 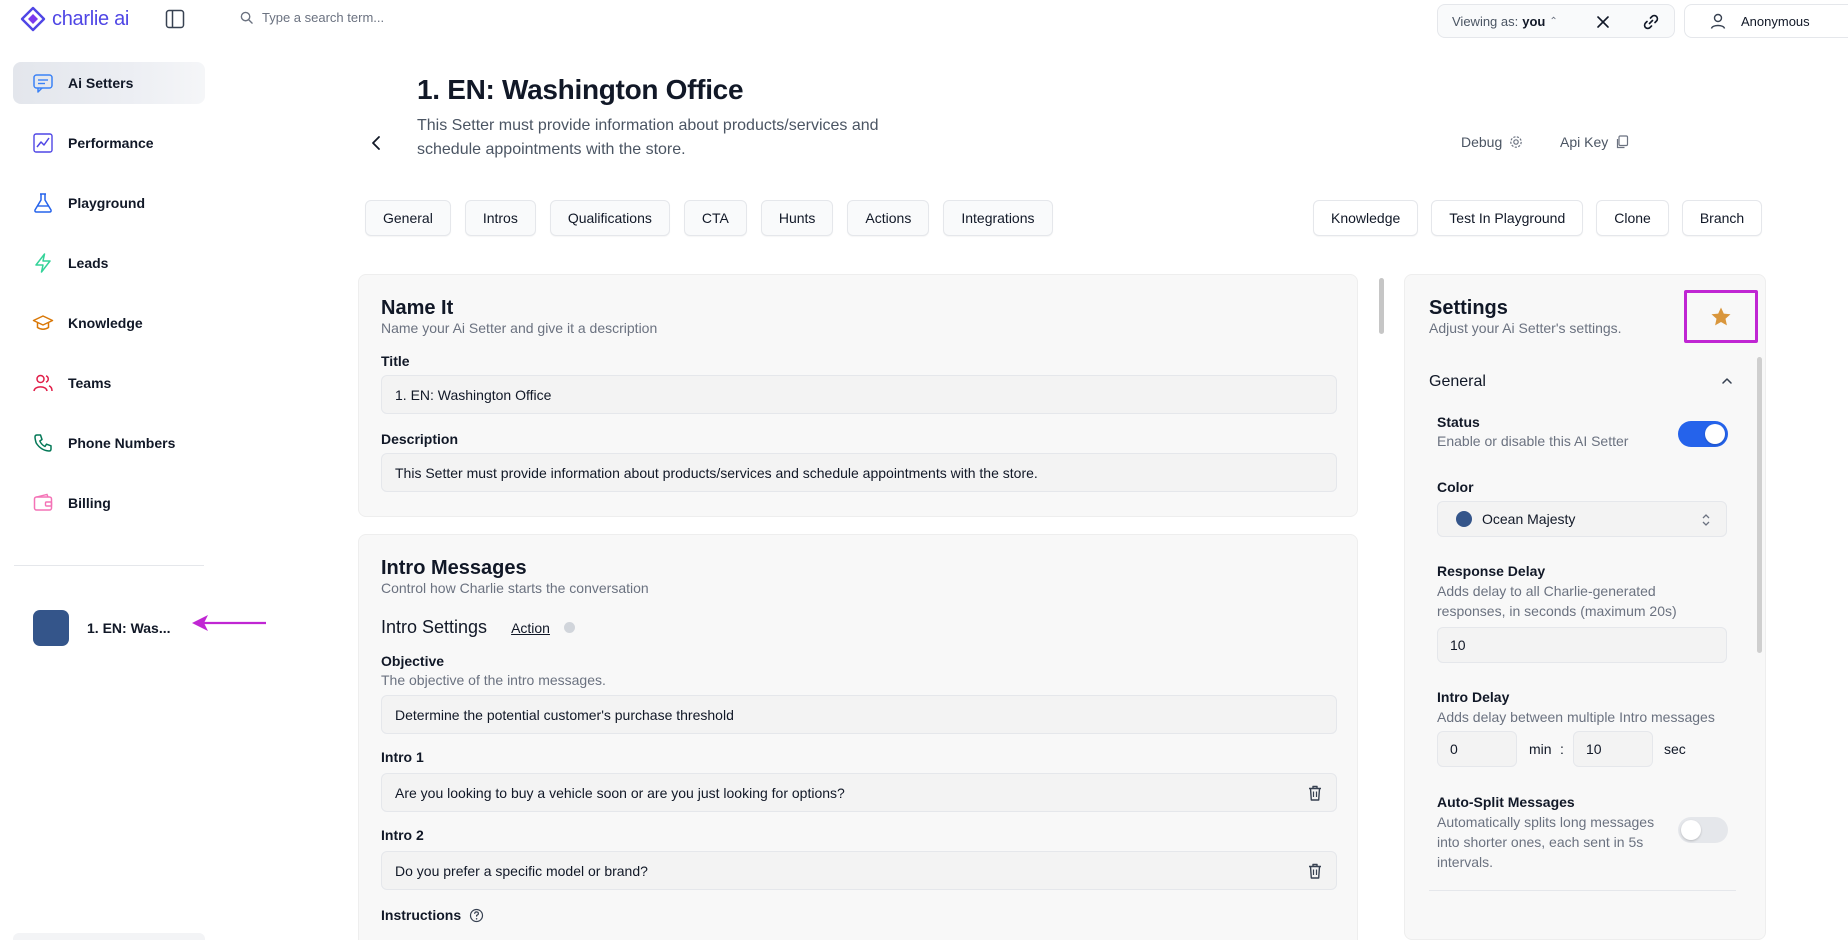 What do you see at coordinates (1759, 505) in the screenshot?
I see `settings-scrollbar` at bounding box center [1759, 505].